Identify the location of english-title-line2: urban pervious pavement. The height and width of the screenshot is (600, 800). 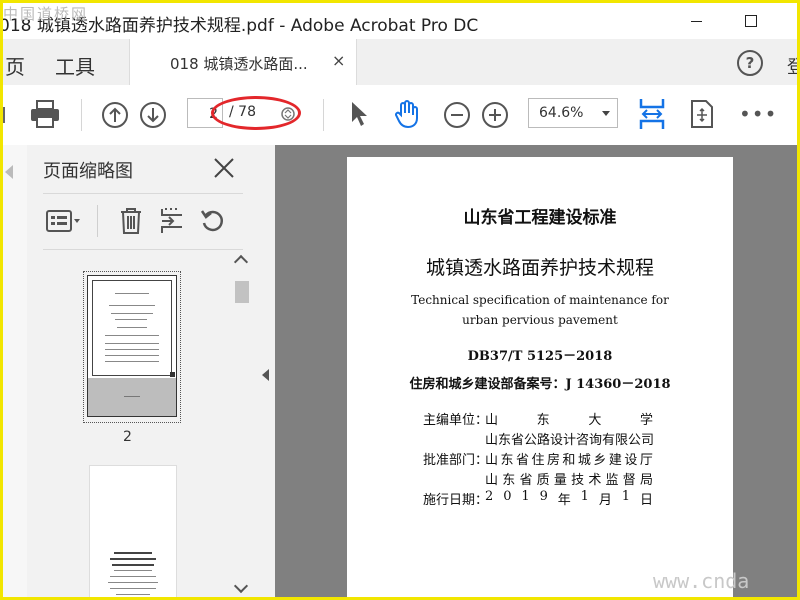
(540, 320).